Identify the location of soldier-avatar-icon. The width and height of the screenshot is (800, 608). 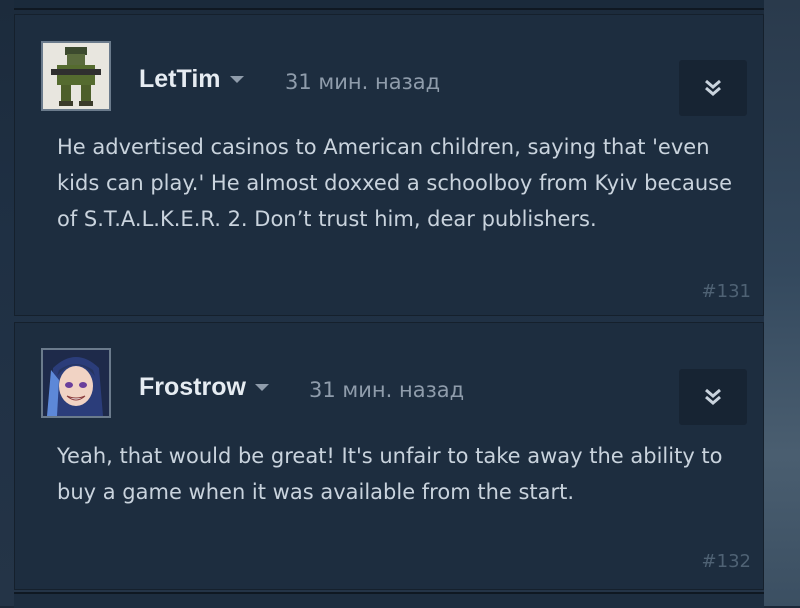
(76, 76).